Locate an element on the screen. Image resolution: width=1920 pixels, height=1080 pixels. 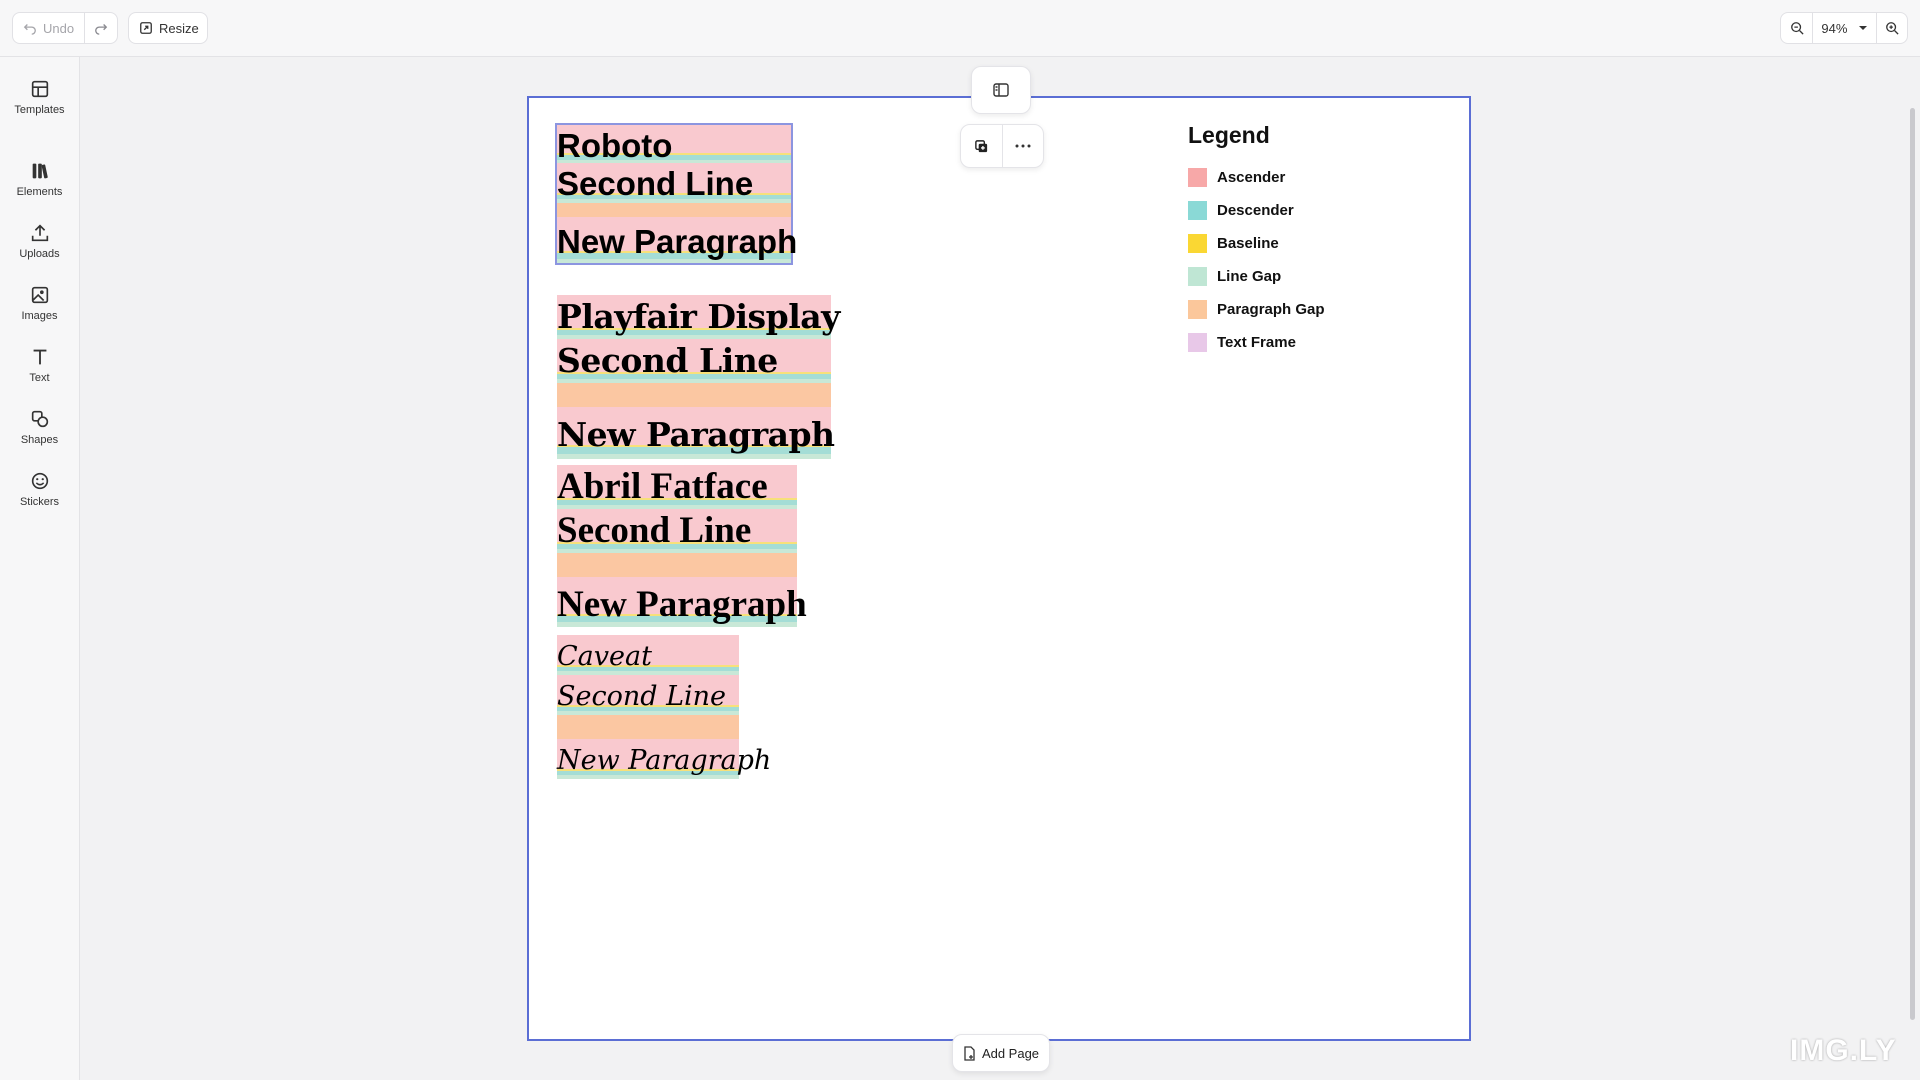
zoom-controls: 94% is located at coordinates (1844, 28).